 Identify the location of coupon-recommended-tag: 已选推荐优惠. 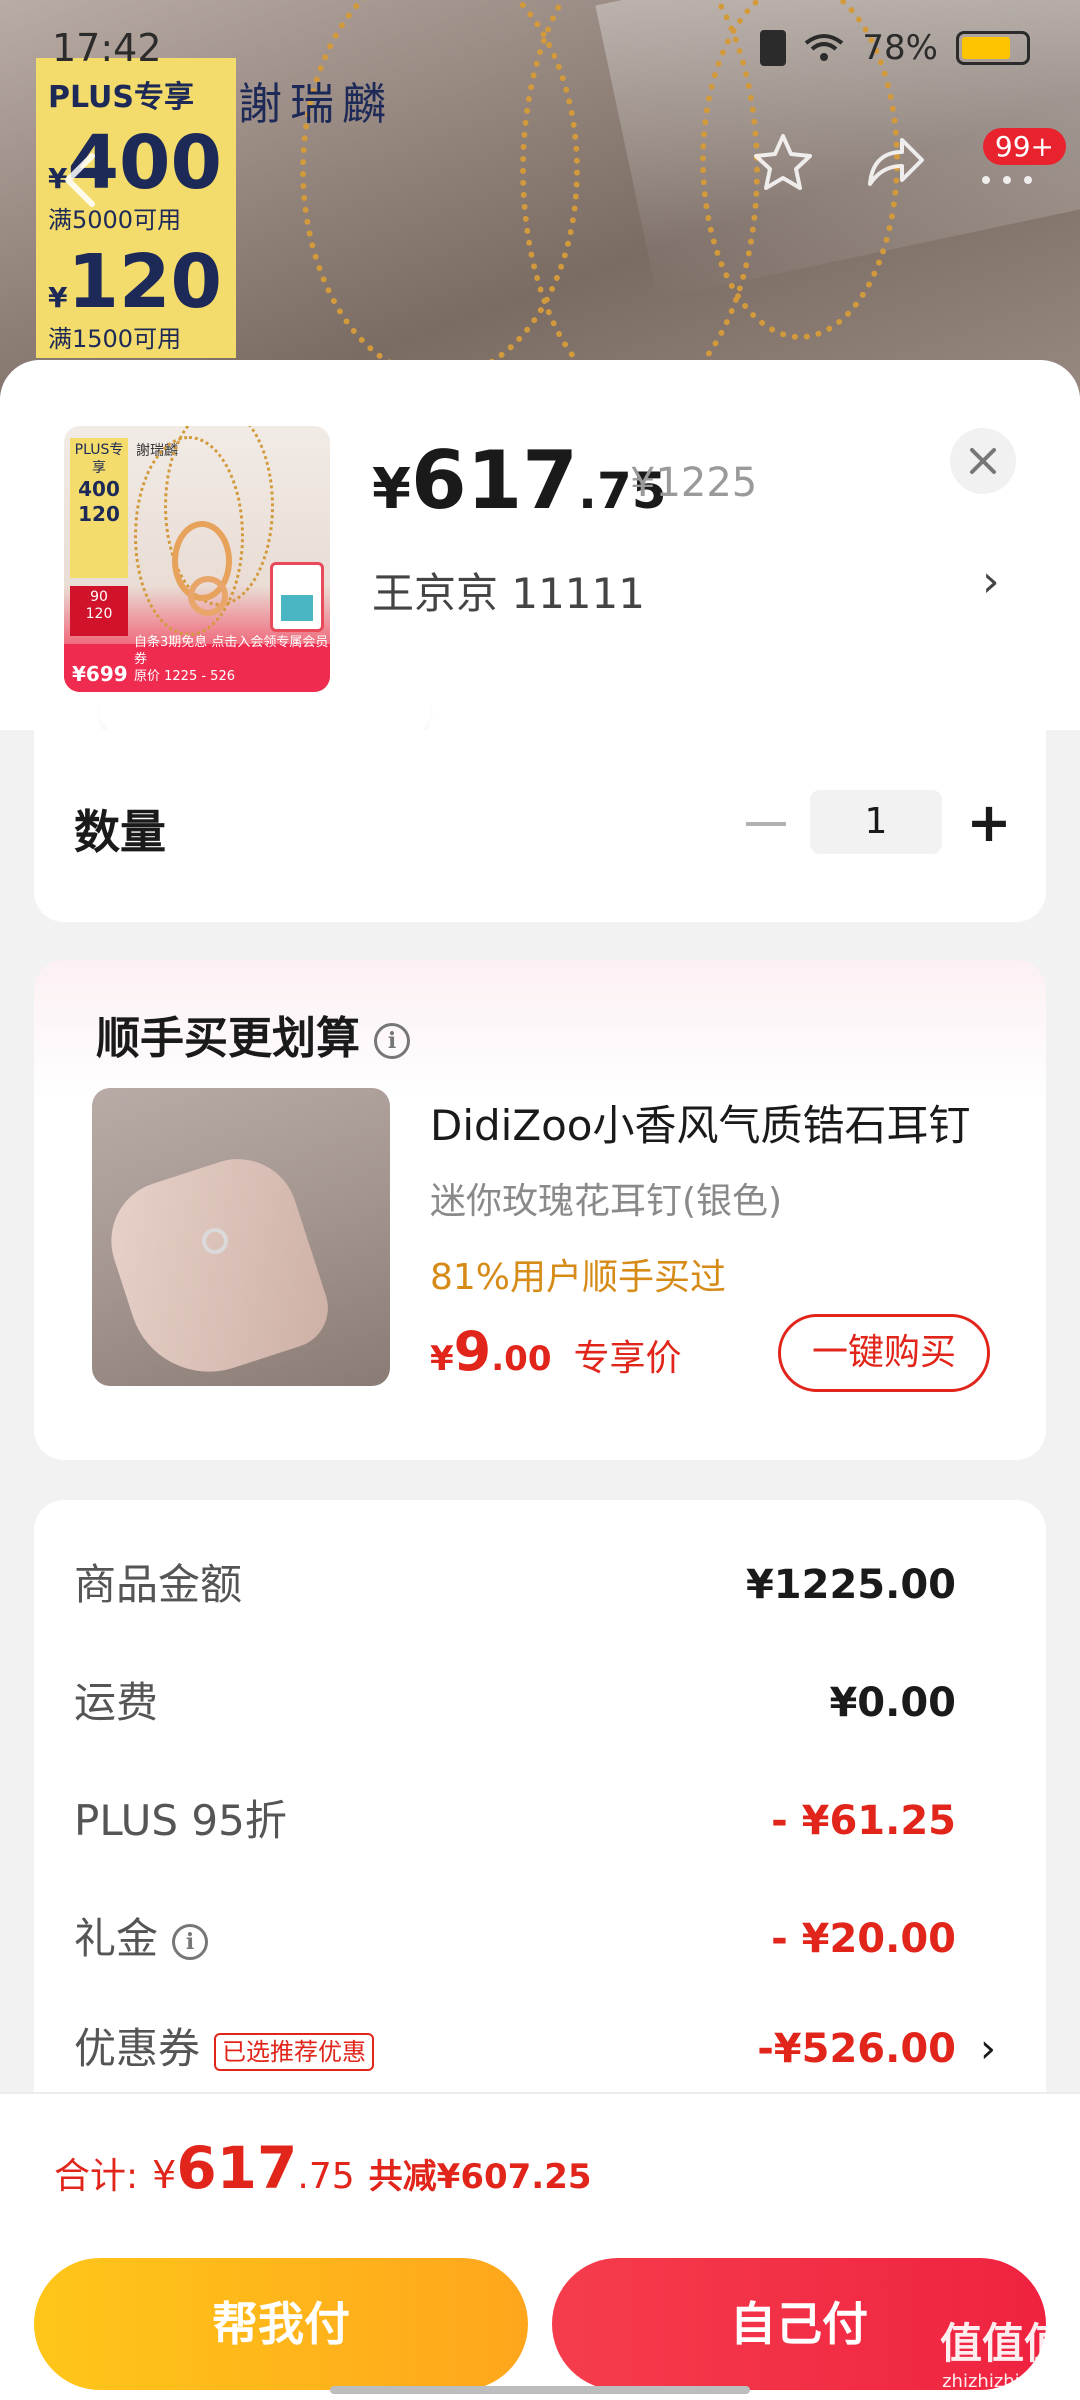
(294, 2051).